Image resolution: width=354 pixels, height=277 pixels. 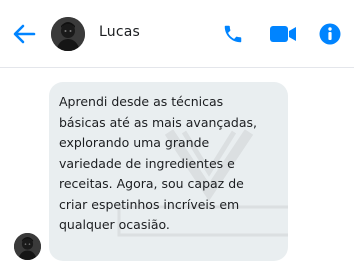 I want to click on phone-icon, so click(x=233, y=34).